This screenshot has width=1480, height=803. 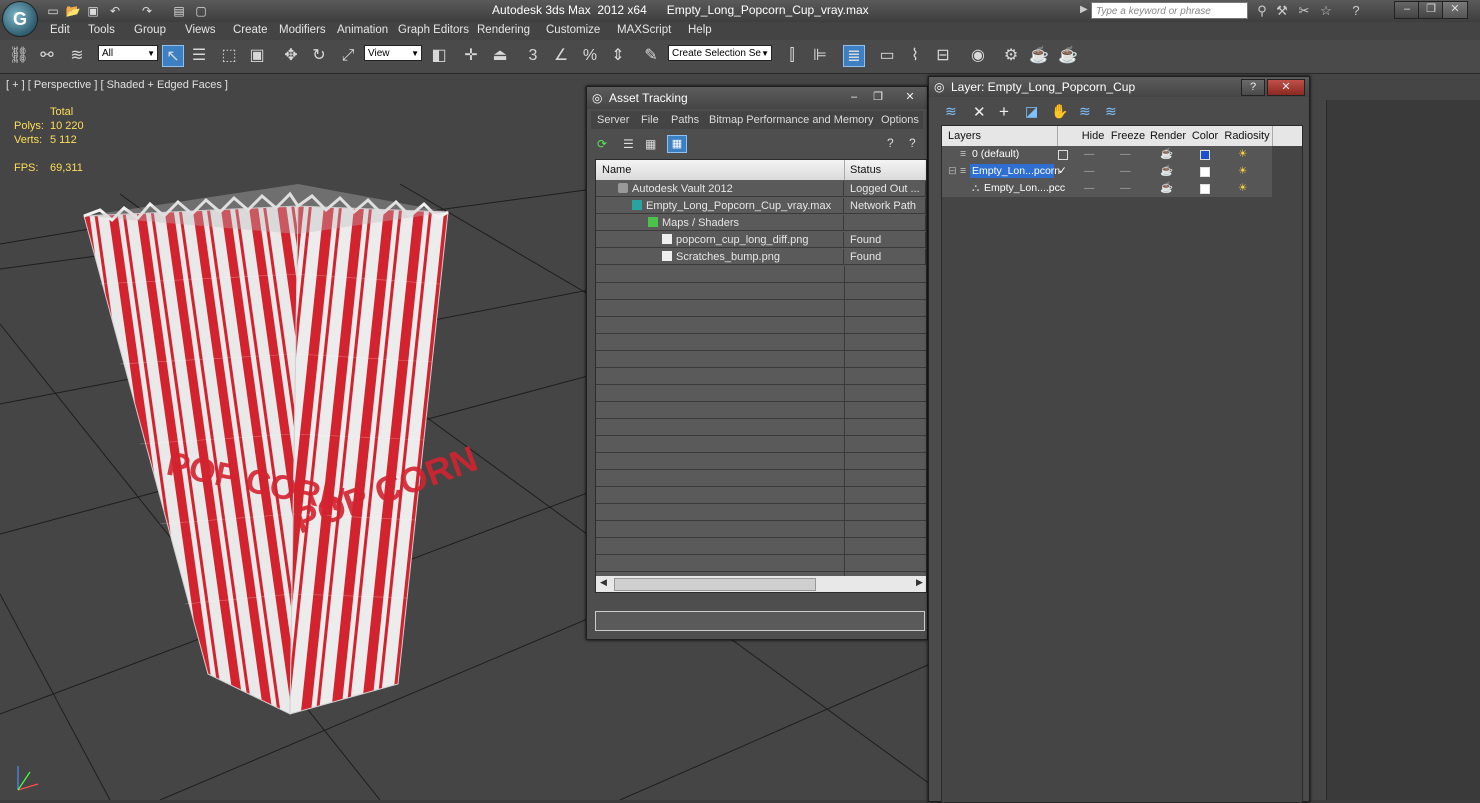 What do you see at coordinates (919, 582) in the screenshot?
I see `scroll-right-icon: ▶` at bounding box center [919, 582].